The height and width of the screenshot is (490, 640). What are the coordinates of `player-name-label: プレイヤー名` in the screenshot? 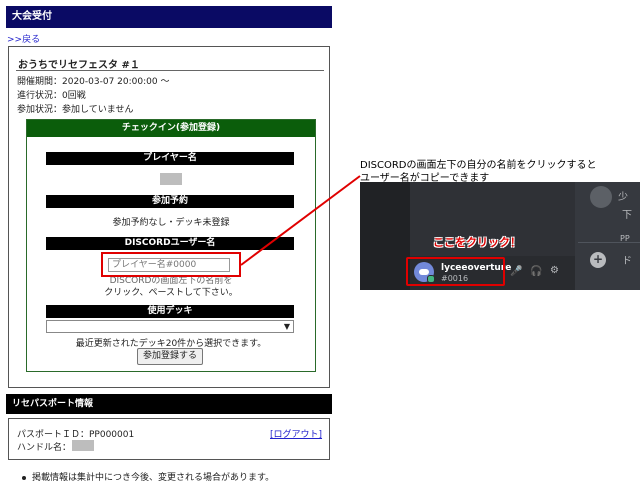 It's located at (170, 158).